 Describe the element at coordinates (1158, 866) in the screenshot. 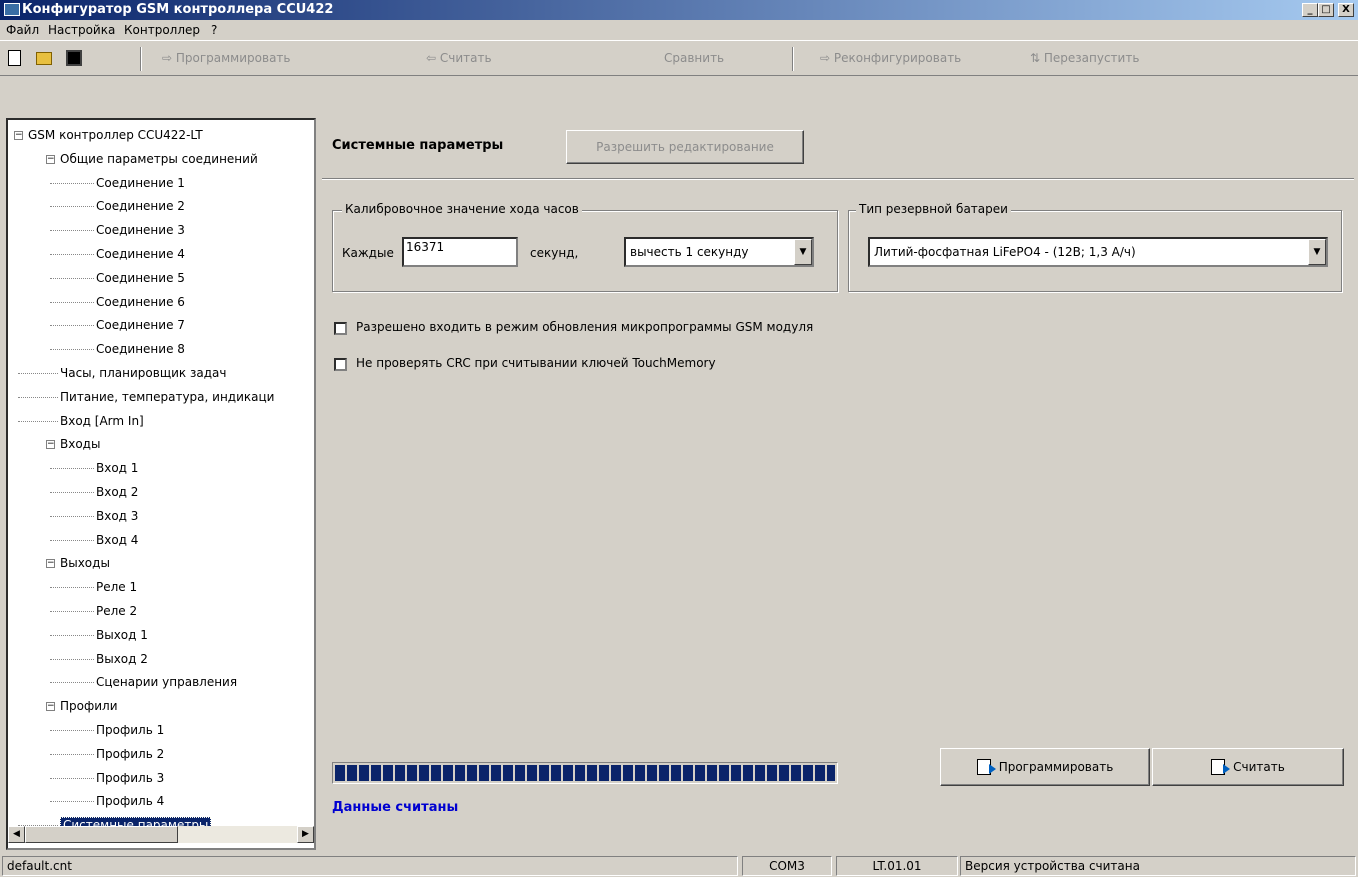

I see `status-message: Версия устройства считана` at that location.